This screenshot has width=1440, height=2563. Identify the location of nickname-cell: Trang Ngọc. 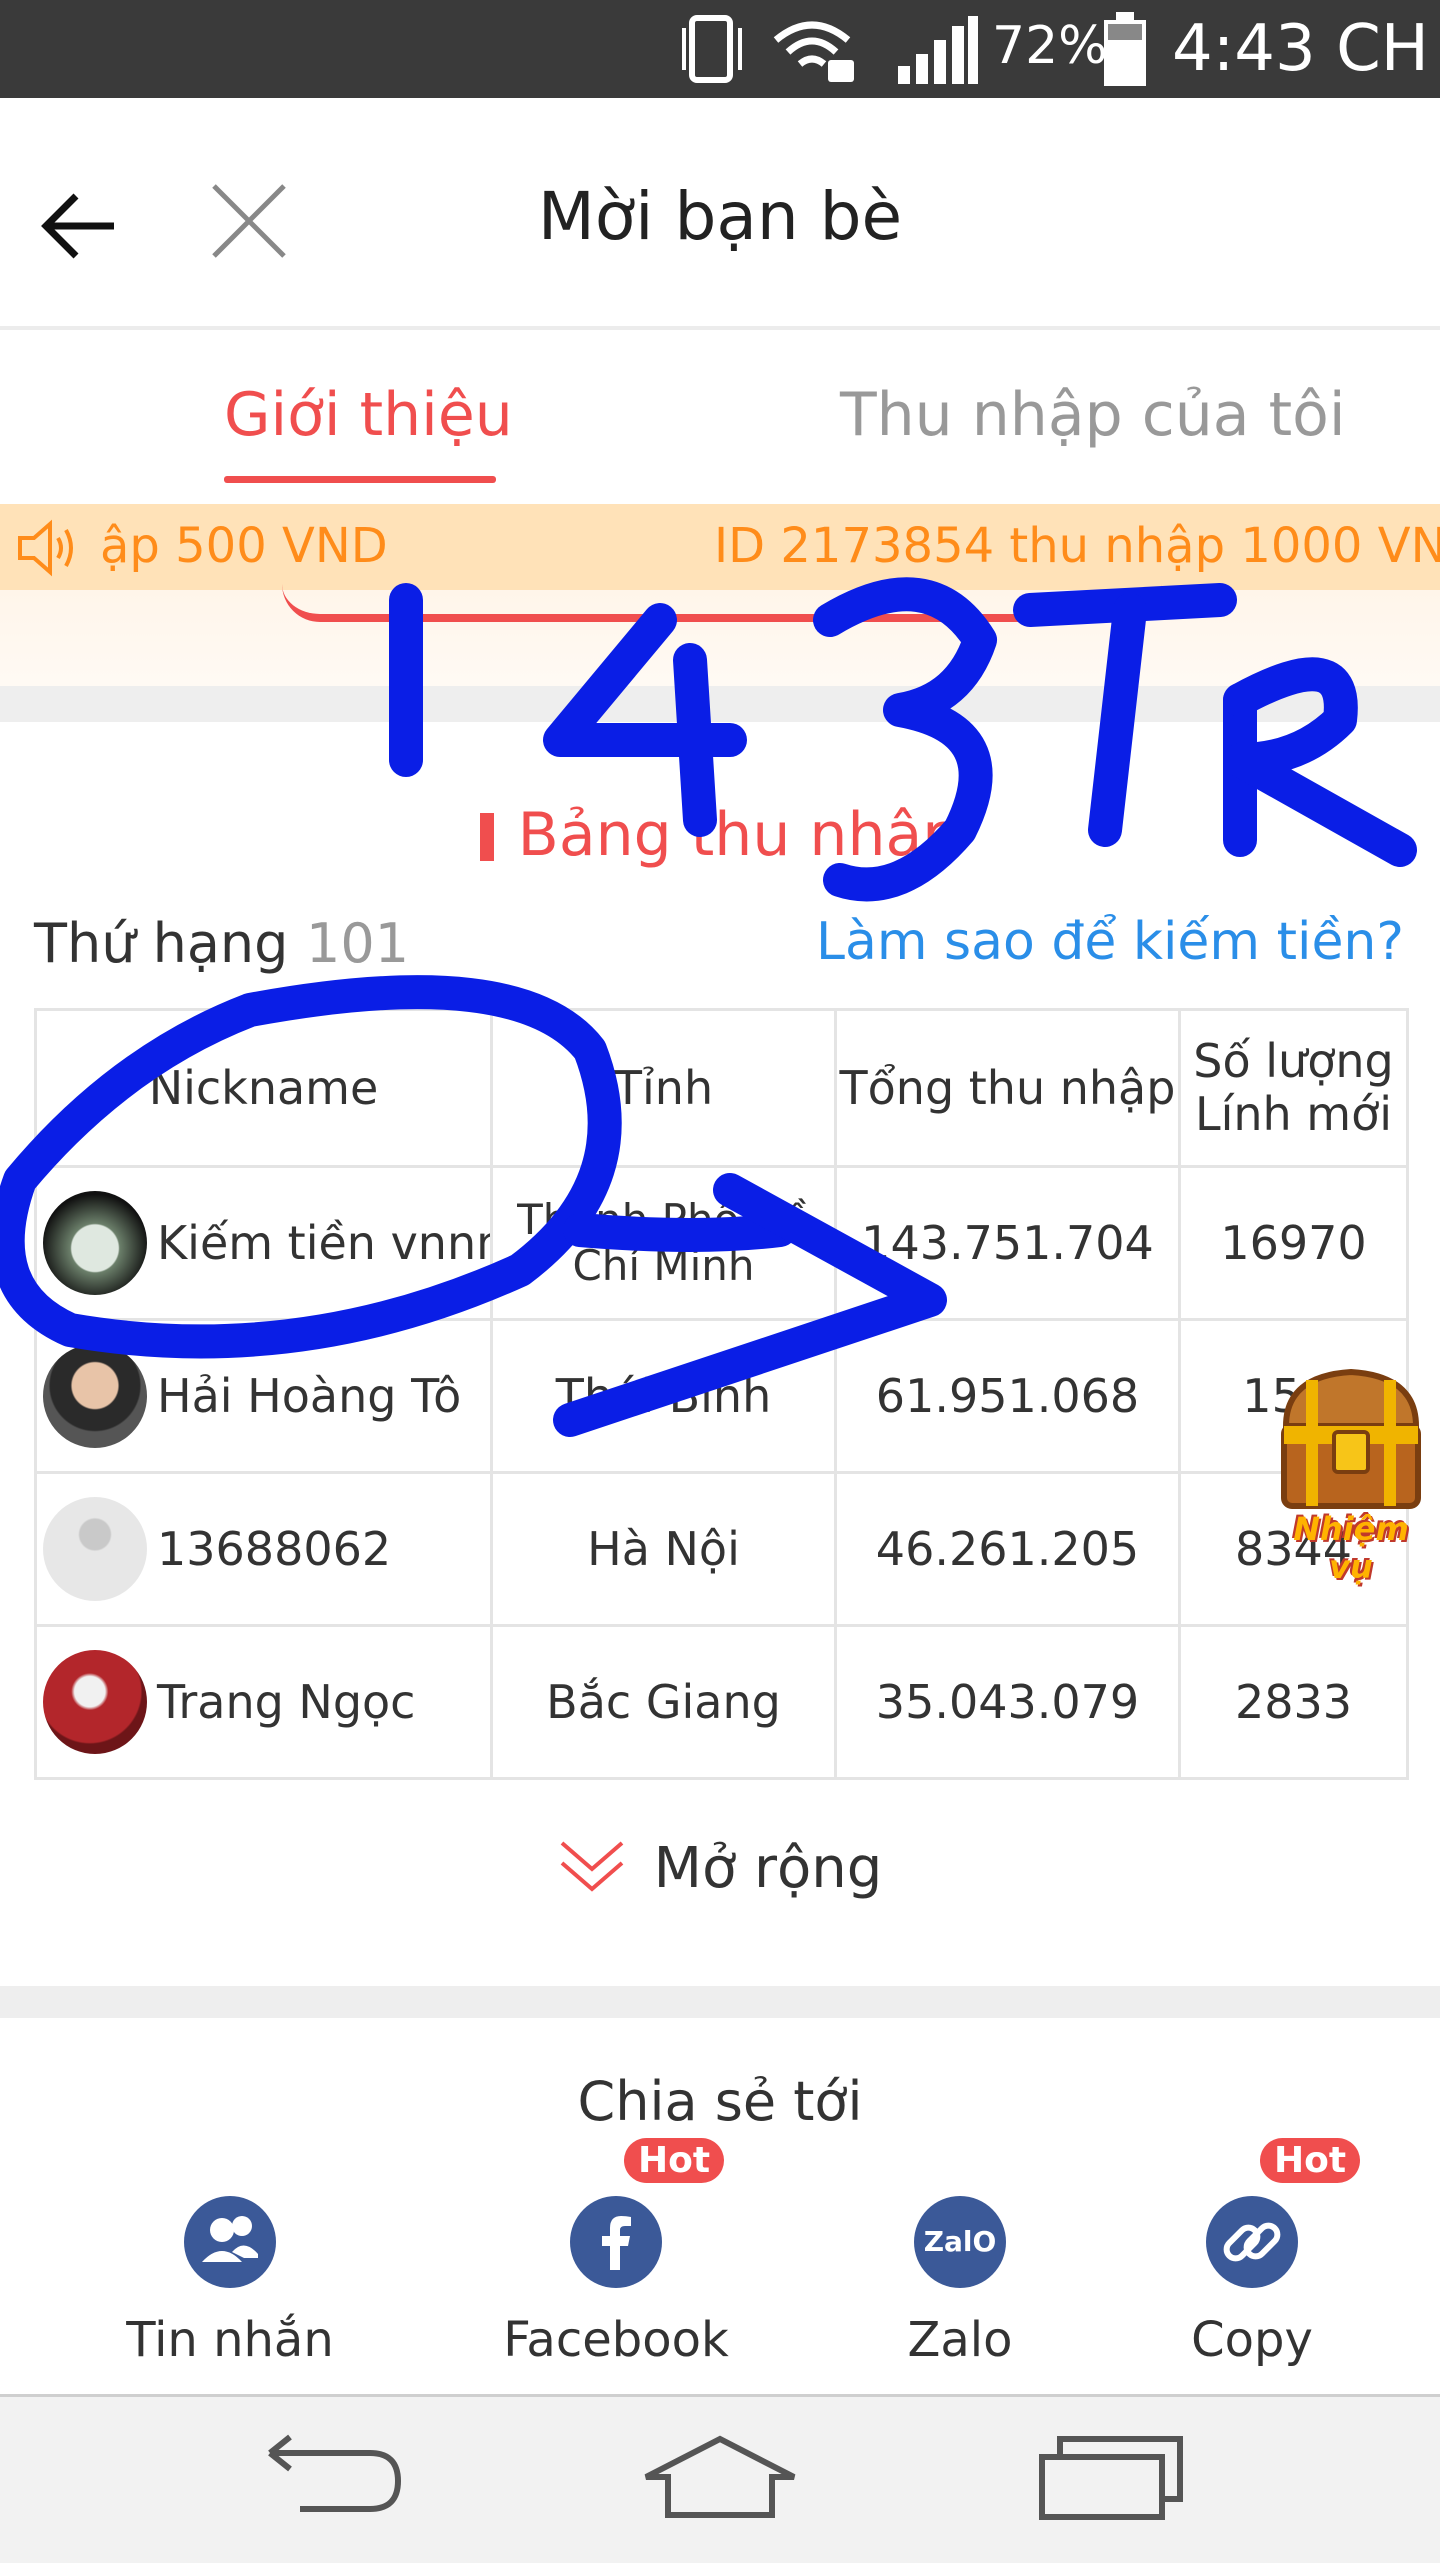
(263, 1702).